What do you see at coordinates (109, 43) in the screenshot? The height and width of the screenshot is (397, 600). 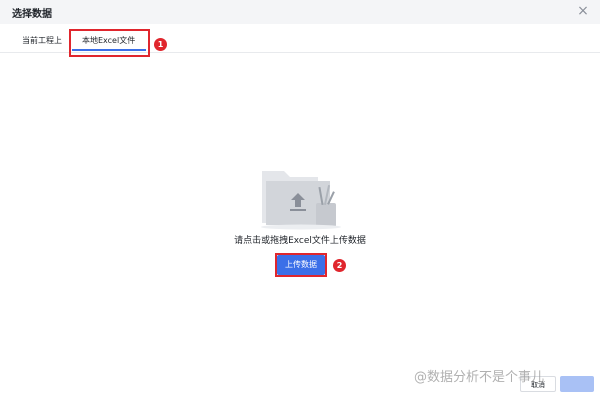 I see `tab-highlight-box` at bounding box center [109, 43].